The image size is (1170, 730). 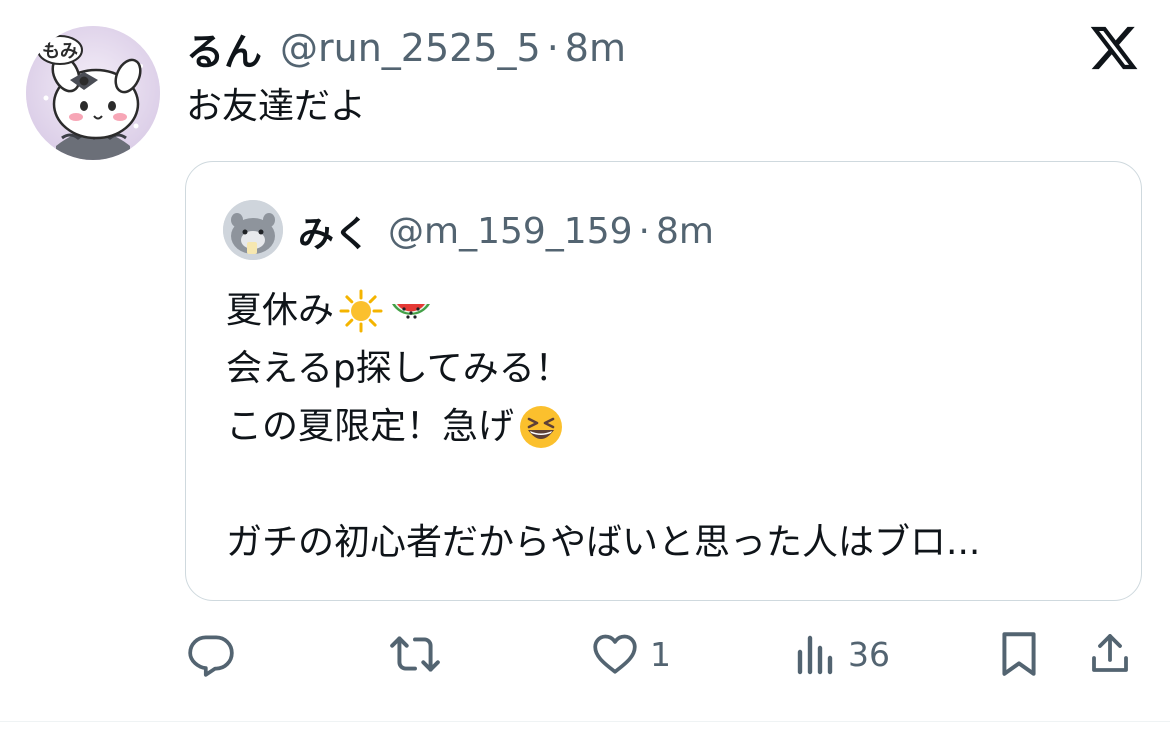 What do you see at coordinates (541, 427) in the screenshot?
I see `grinning-squint-emoji` at bounding box center [541, 427].